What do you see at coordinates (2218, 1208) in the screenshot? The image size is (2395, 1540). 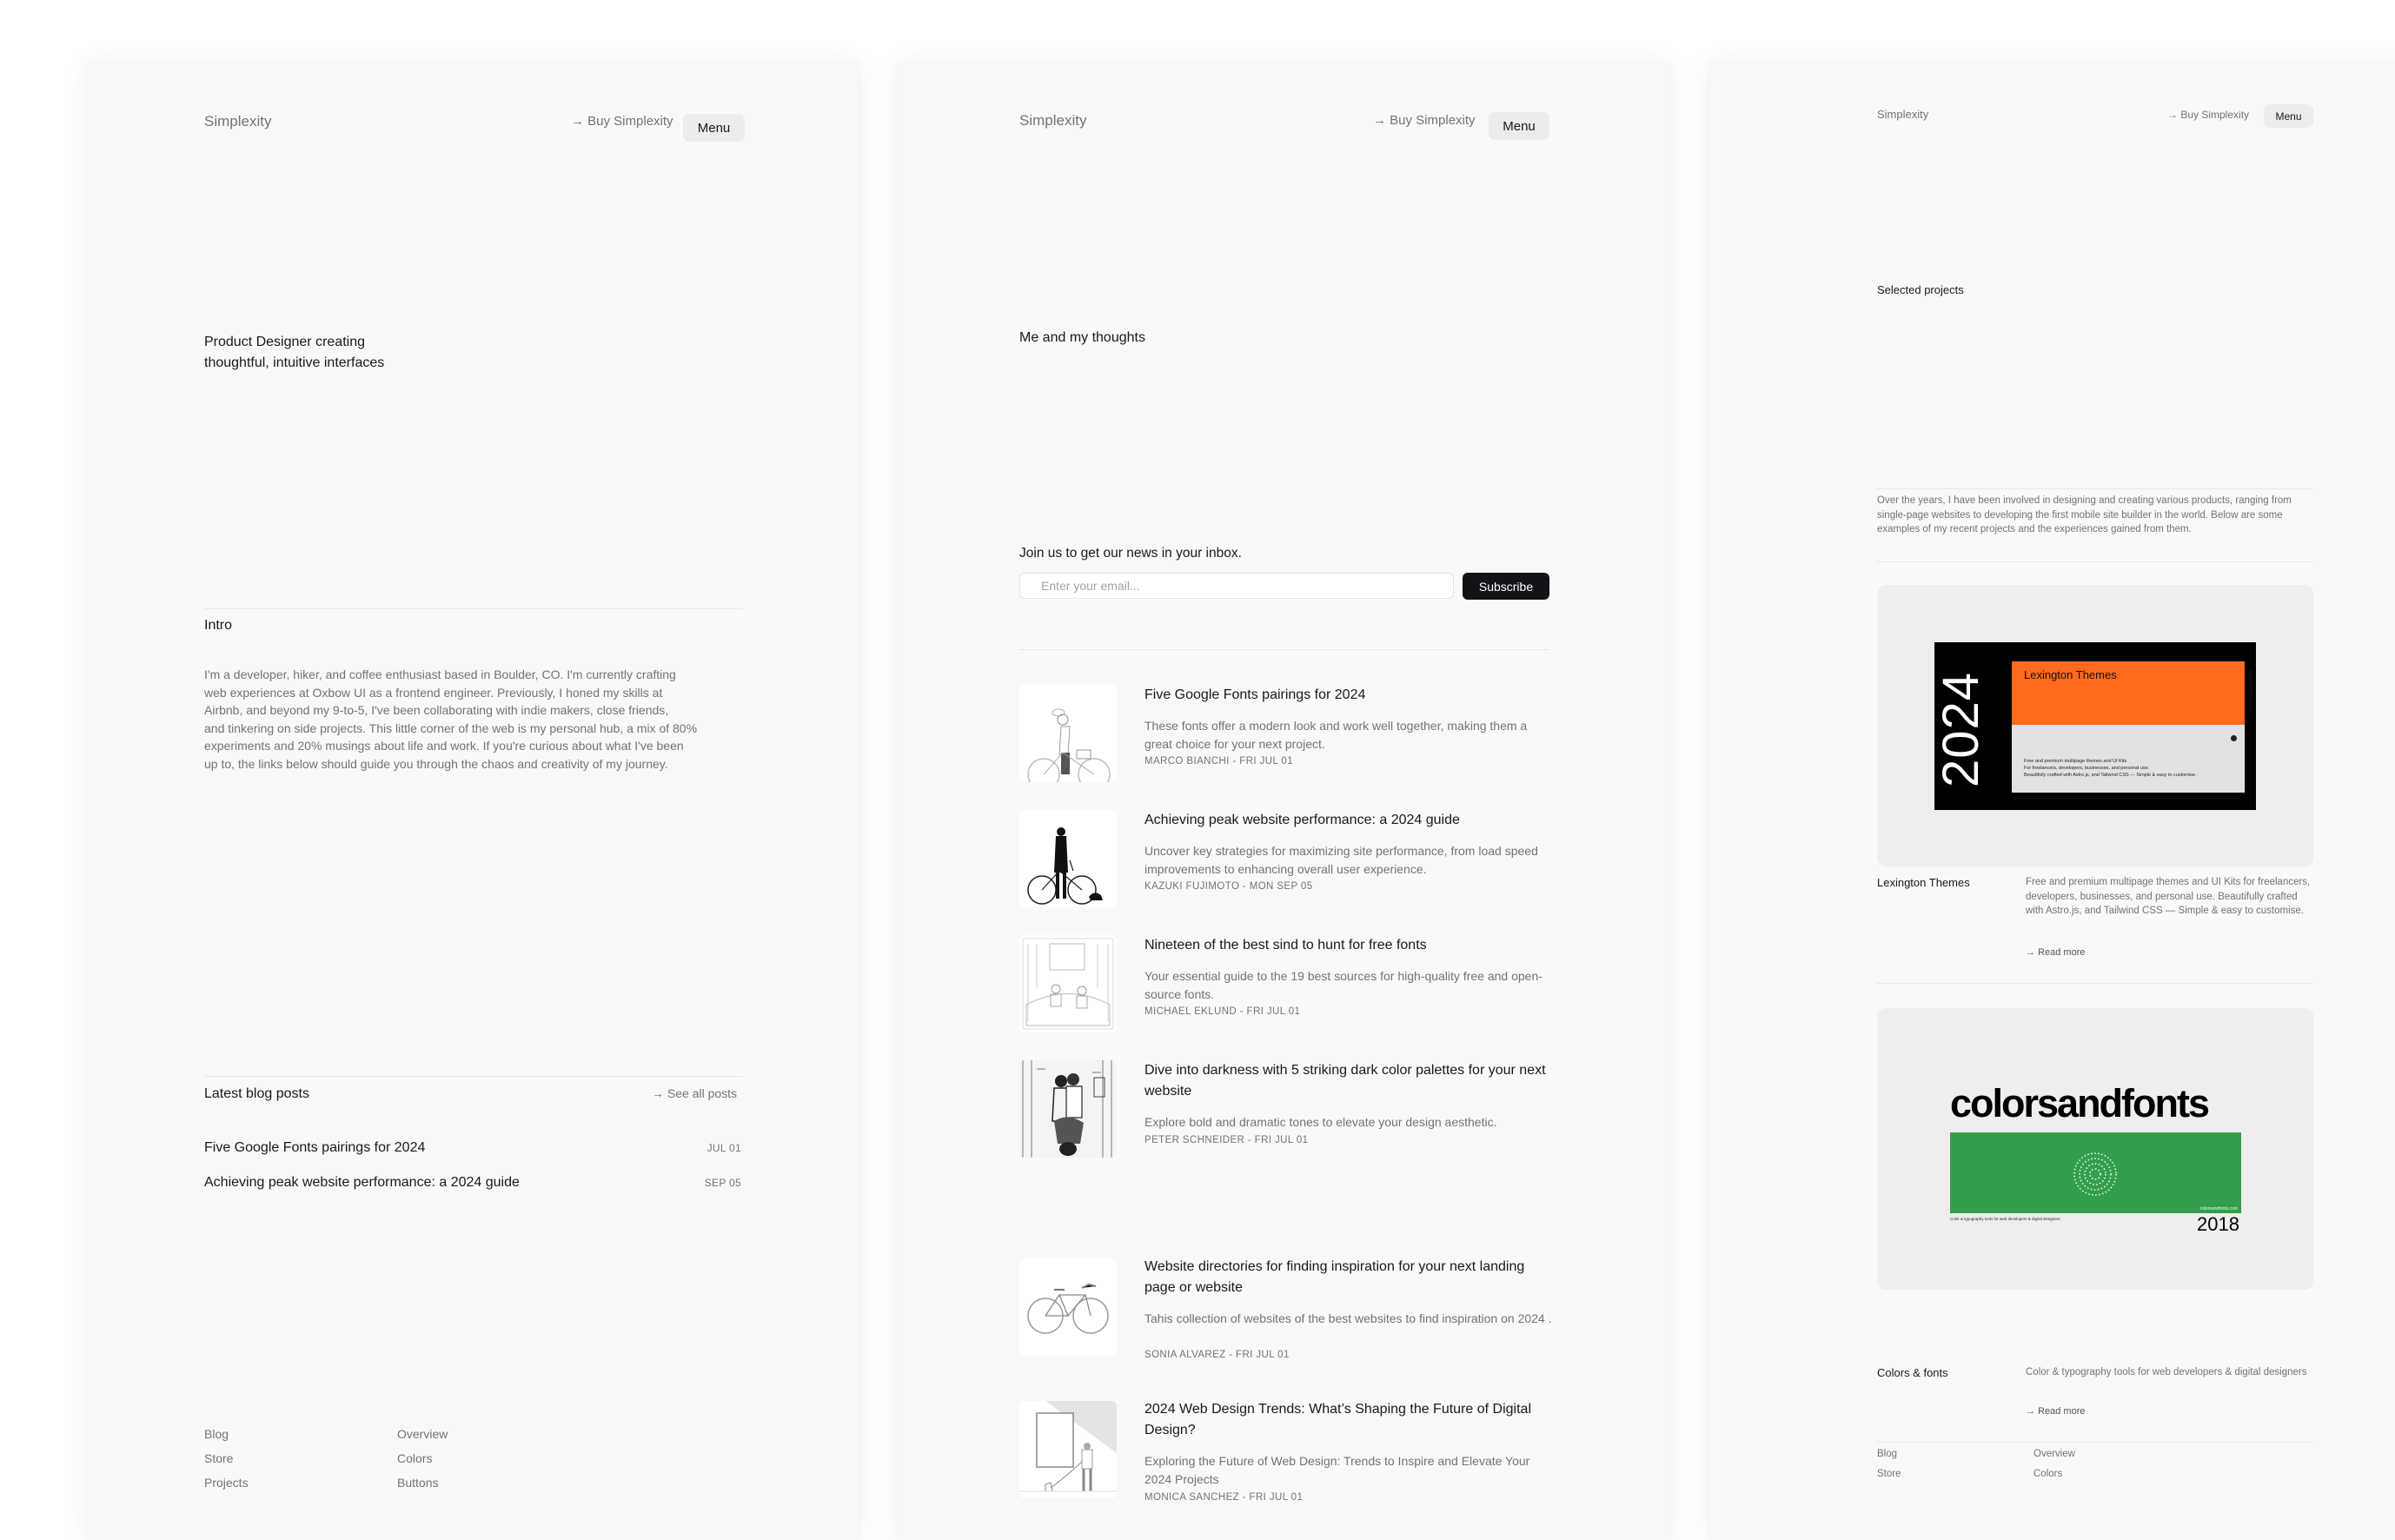 I see `cover-domain: colorsandfonts.com` at bounding box center [2218, 1208].